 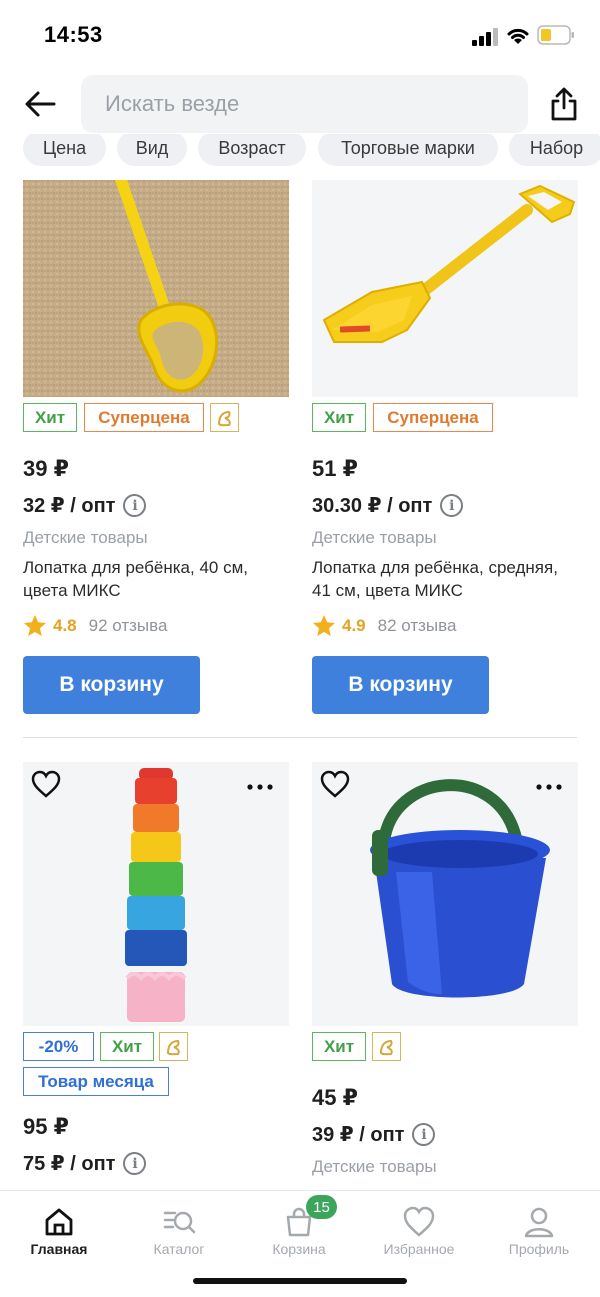 What do you see at coordinates (539, 1222) in the screenshot?
I see `profile-icon` at bounding box center [539, 1222].